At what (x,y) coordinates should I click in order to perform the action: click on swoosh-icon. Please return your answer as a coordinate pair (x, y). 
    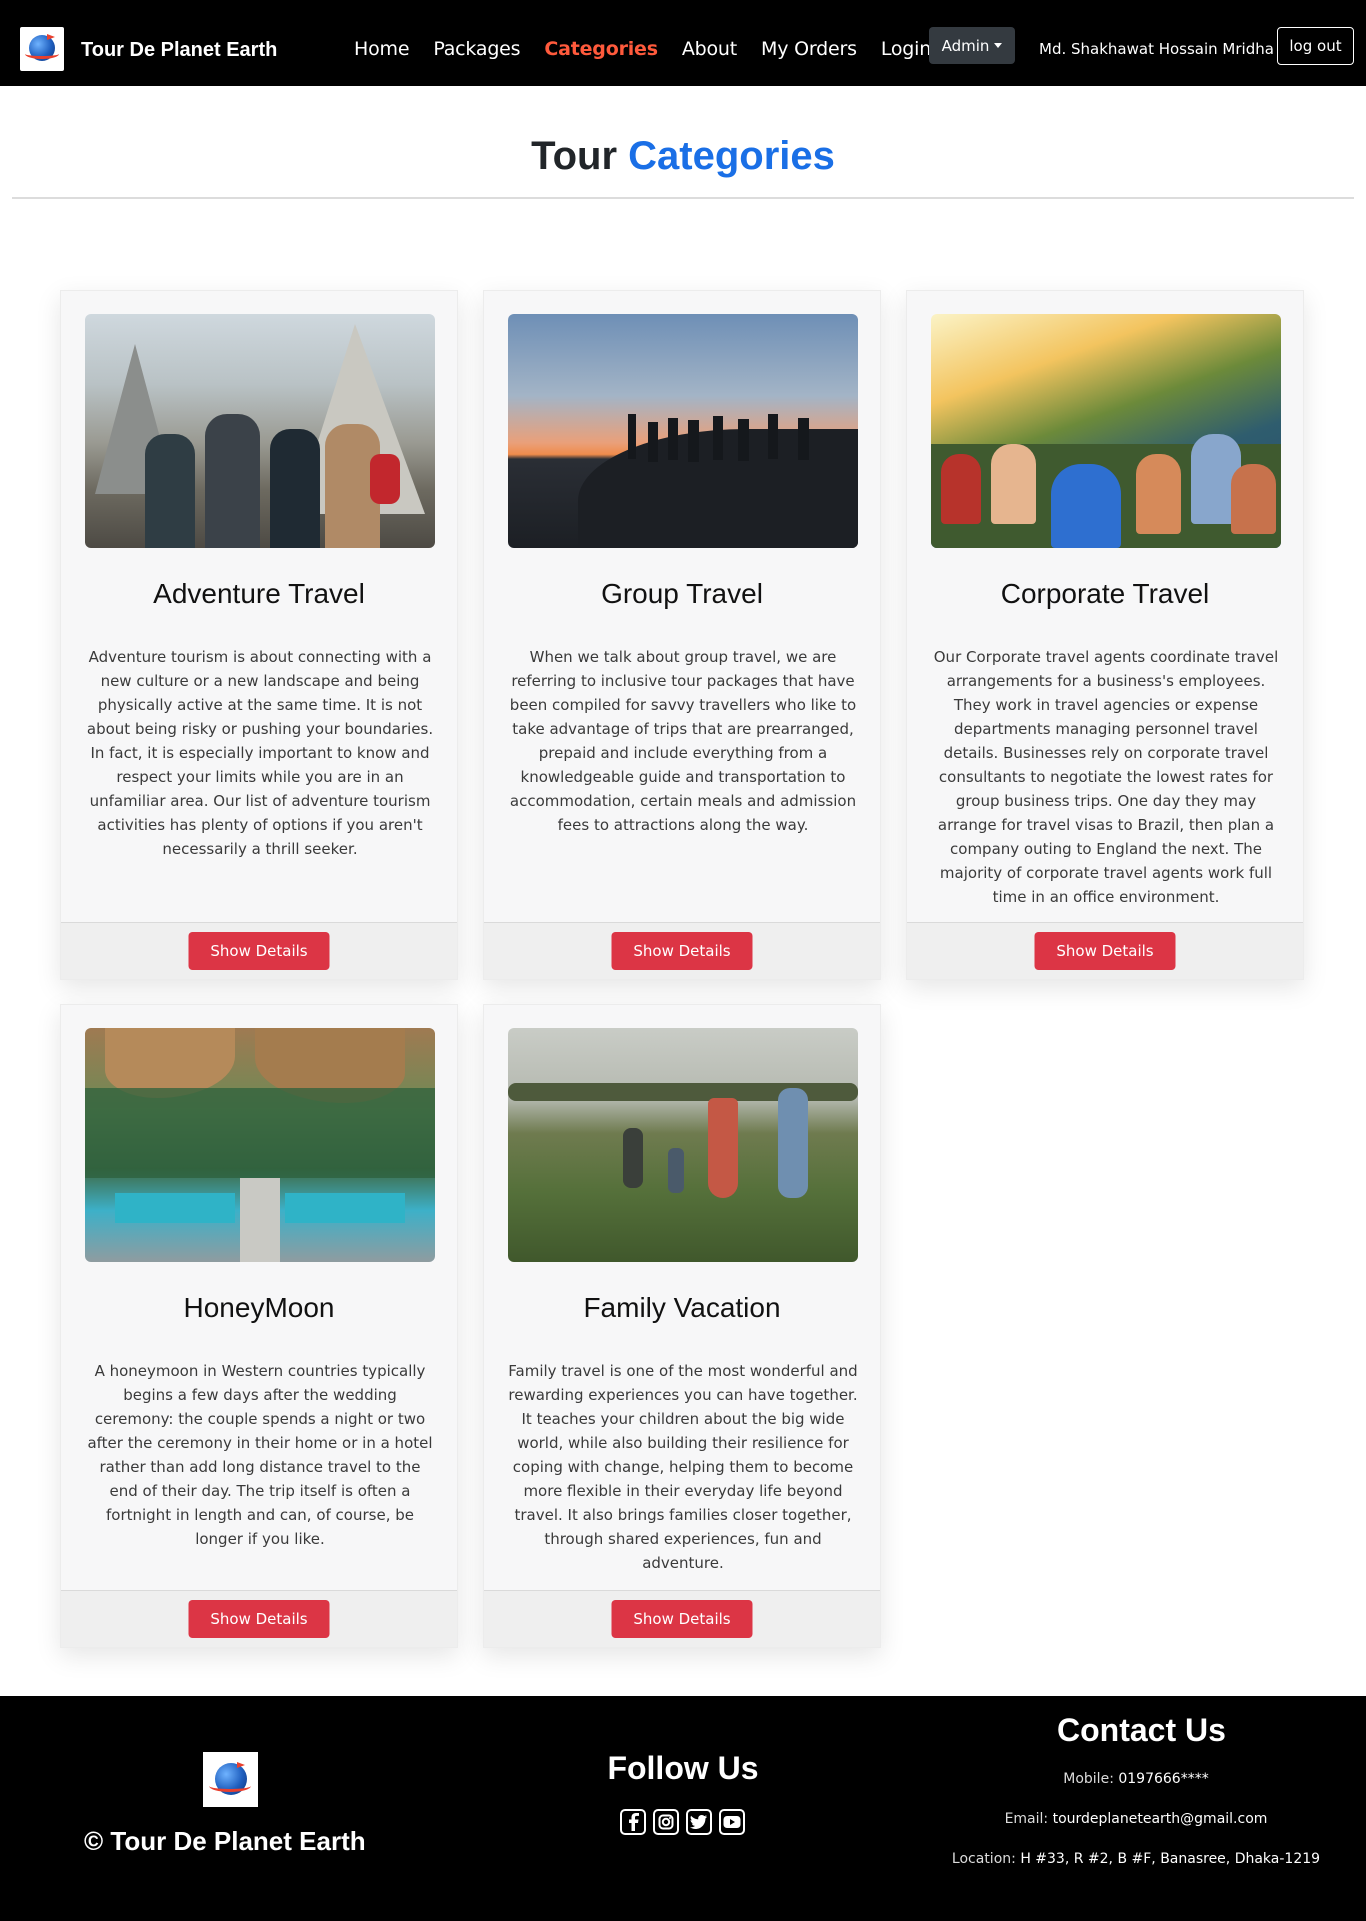
    Looking at the image, I should click on (42, 54).